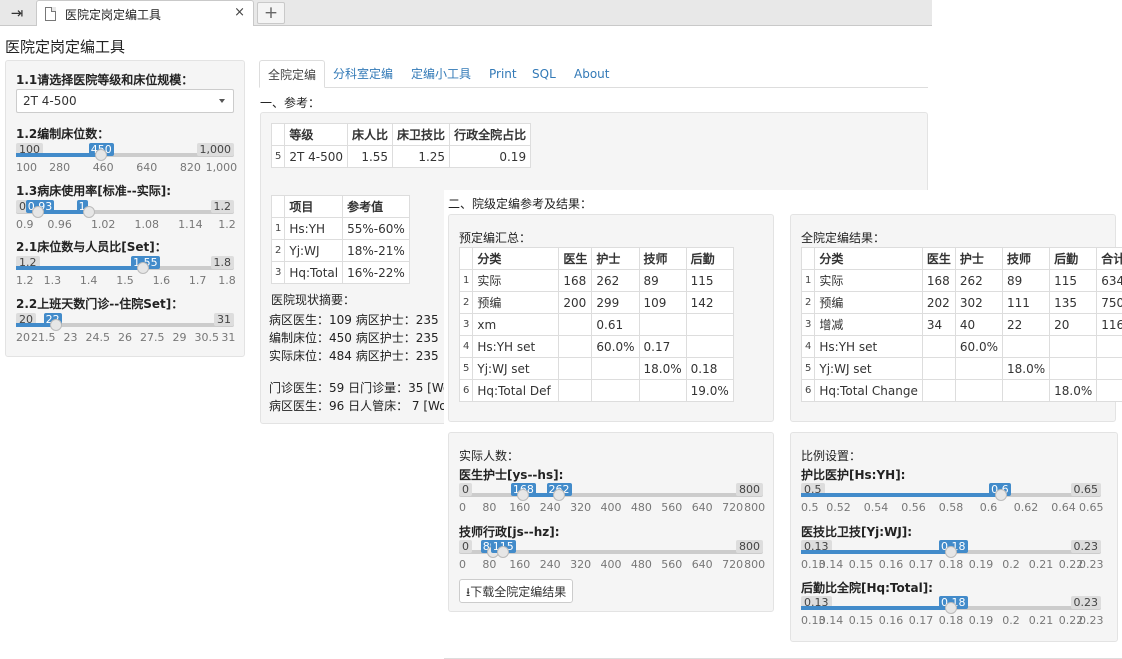 Image resolution: width=1122 pixels, height=659 pixels. I want to click on bed-usage-slider: 0.91.20.9310.90.961.021.081.141.2, so click(126, 216).